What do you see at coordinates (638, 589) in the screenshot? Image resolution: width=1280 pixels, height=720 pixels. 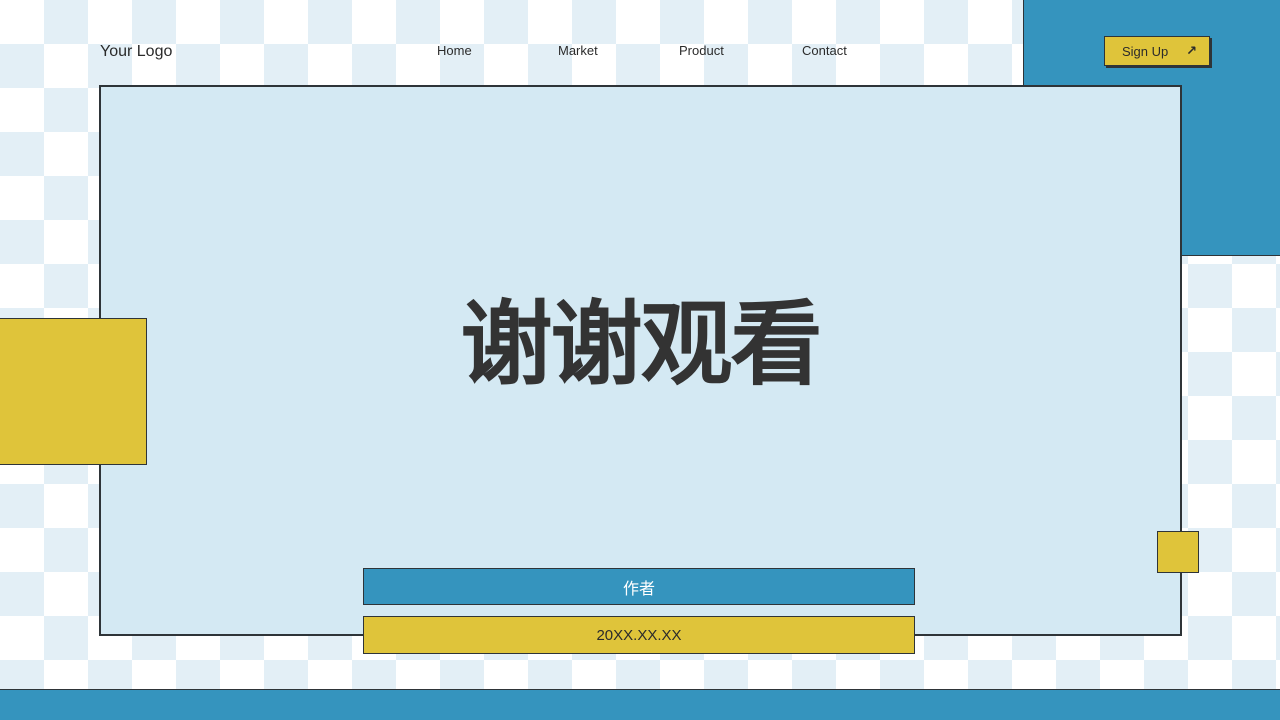 I see `author-label: 作者` at bounding box center [638, 589].